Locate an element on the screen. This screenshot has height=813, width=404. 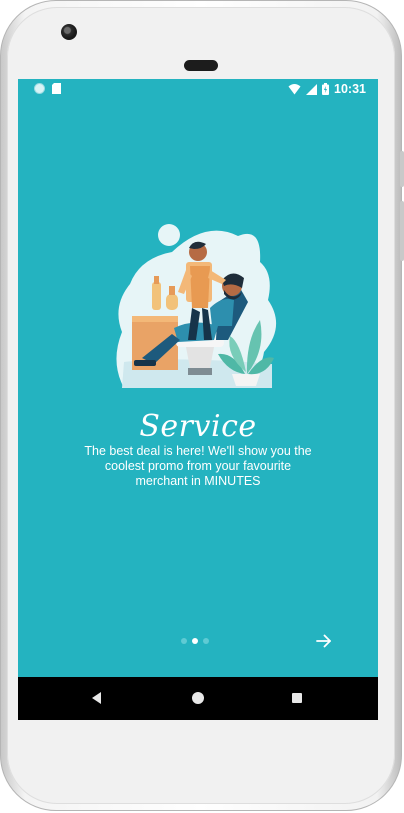
status-time: 10:31 is located at coordinates (350, 89).